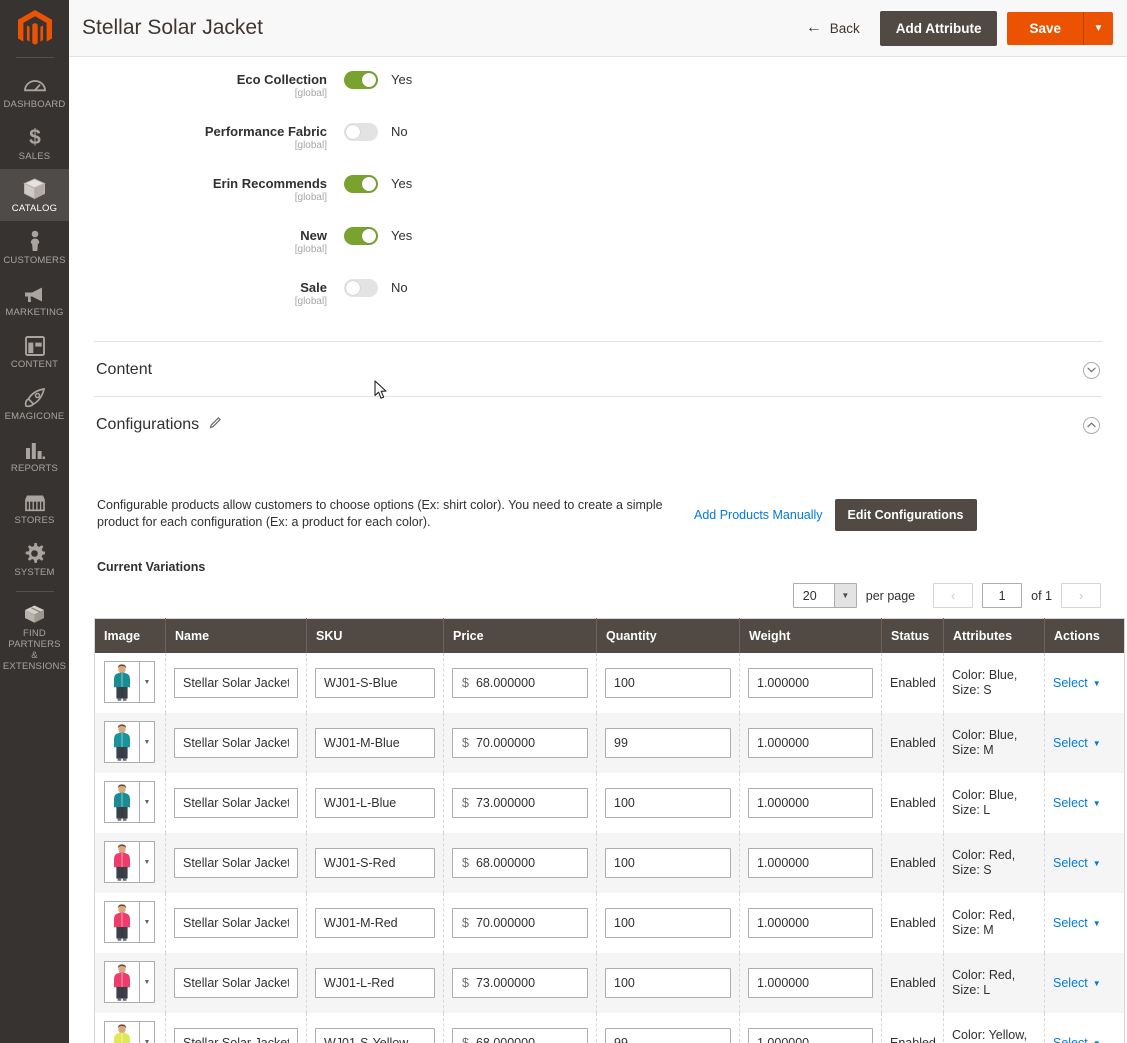  What do you see at coordinates (215, 425) in the screenshot?
I see `pencil-icon` at bounding box center [215, 425].